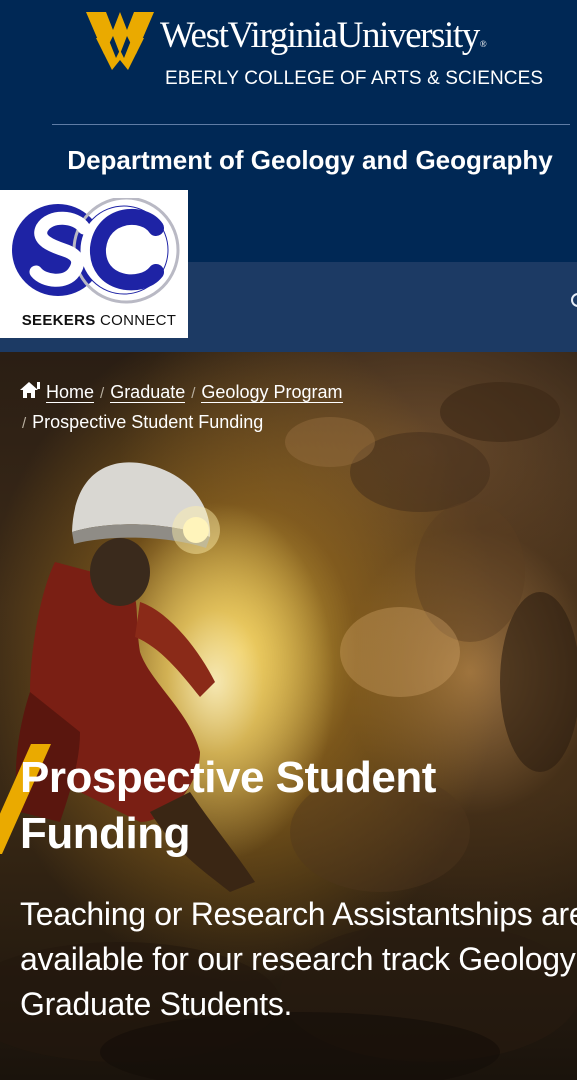  What do you see at coordinates (99, 320) in the screenshot?
I see `seekers-connect-wordmark: SEEKERS CONNECT` at bounding box center [99, 320].